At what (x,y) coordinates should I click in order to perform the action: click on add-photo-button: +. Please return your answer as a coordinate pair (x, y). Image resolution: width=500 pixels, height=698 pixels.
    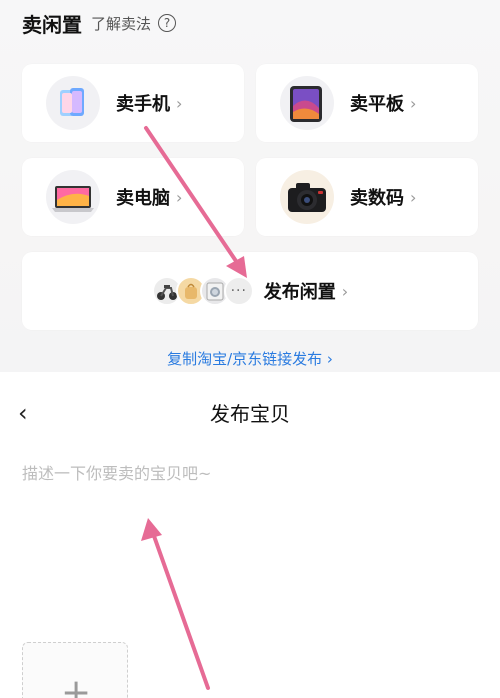
    Looking at the image, I should click on (75, 670).